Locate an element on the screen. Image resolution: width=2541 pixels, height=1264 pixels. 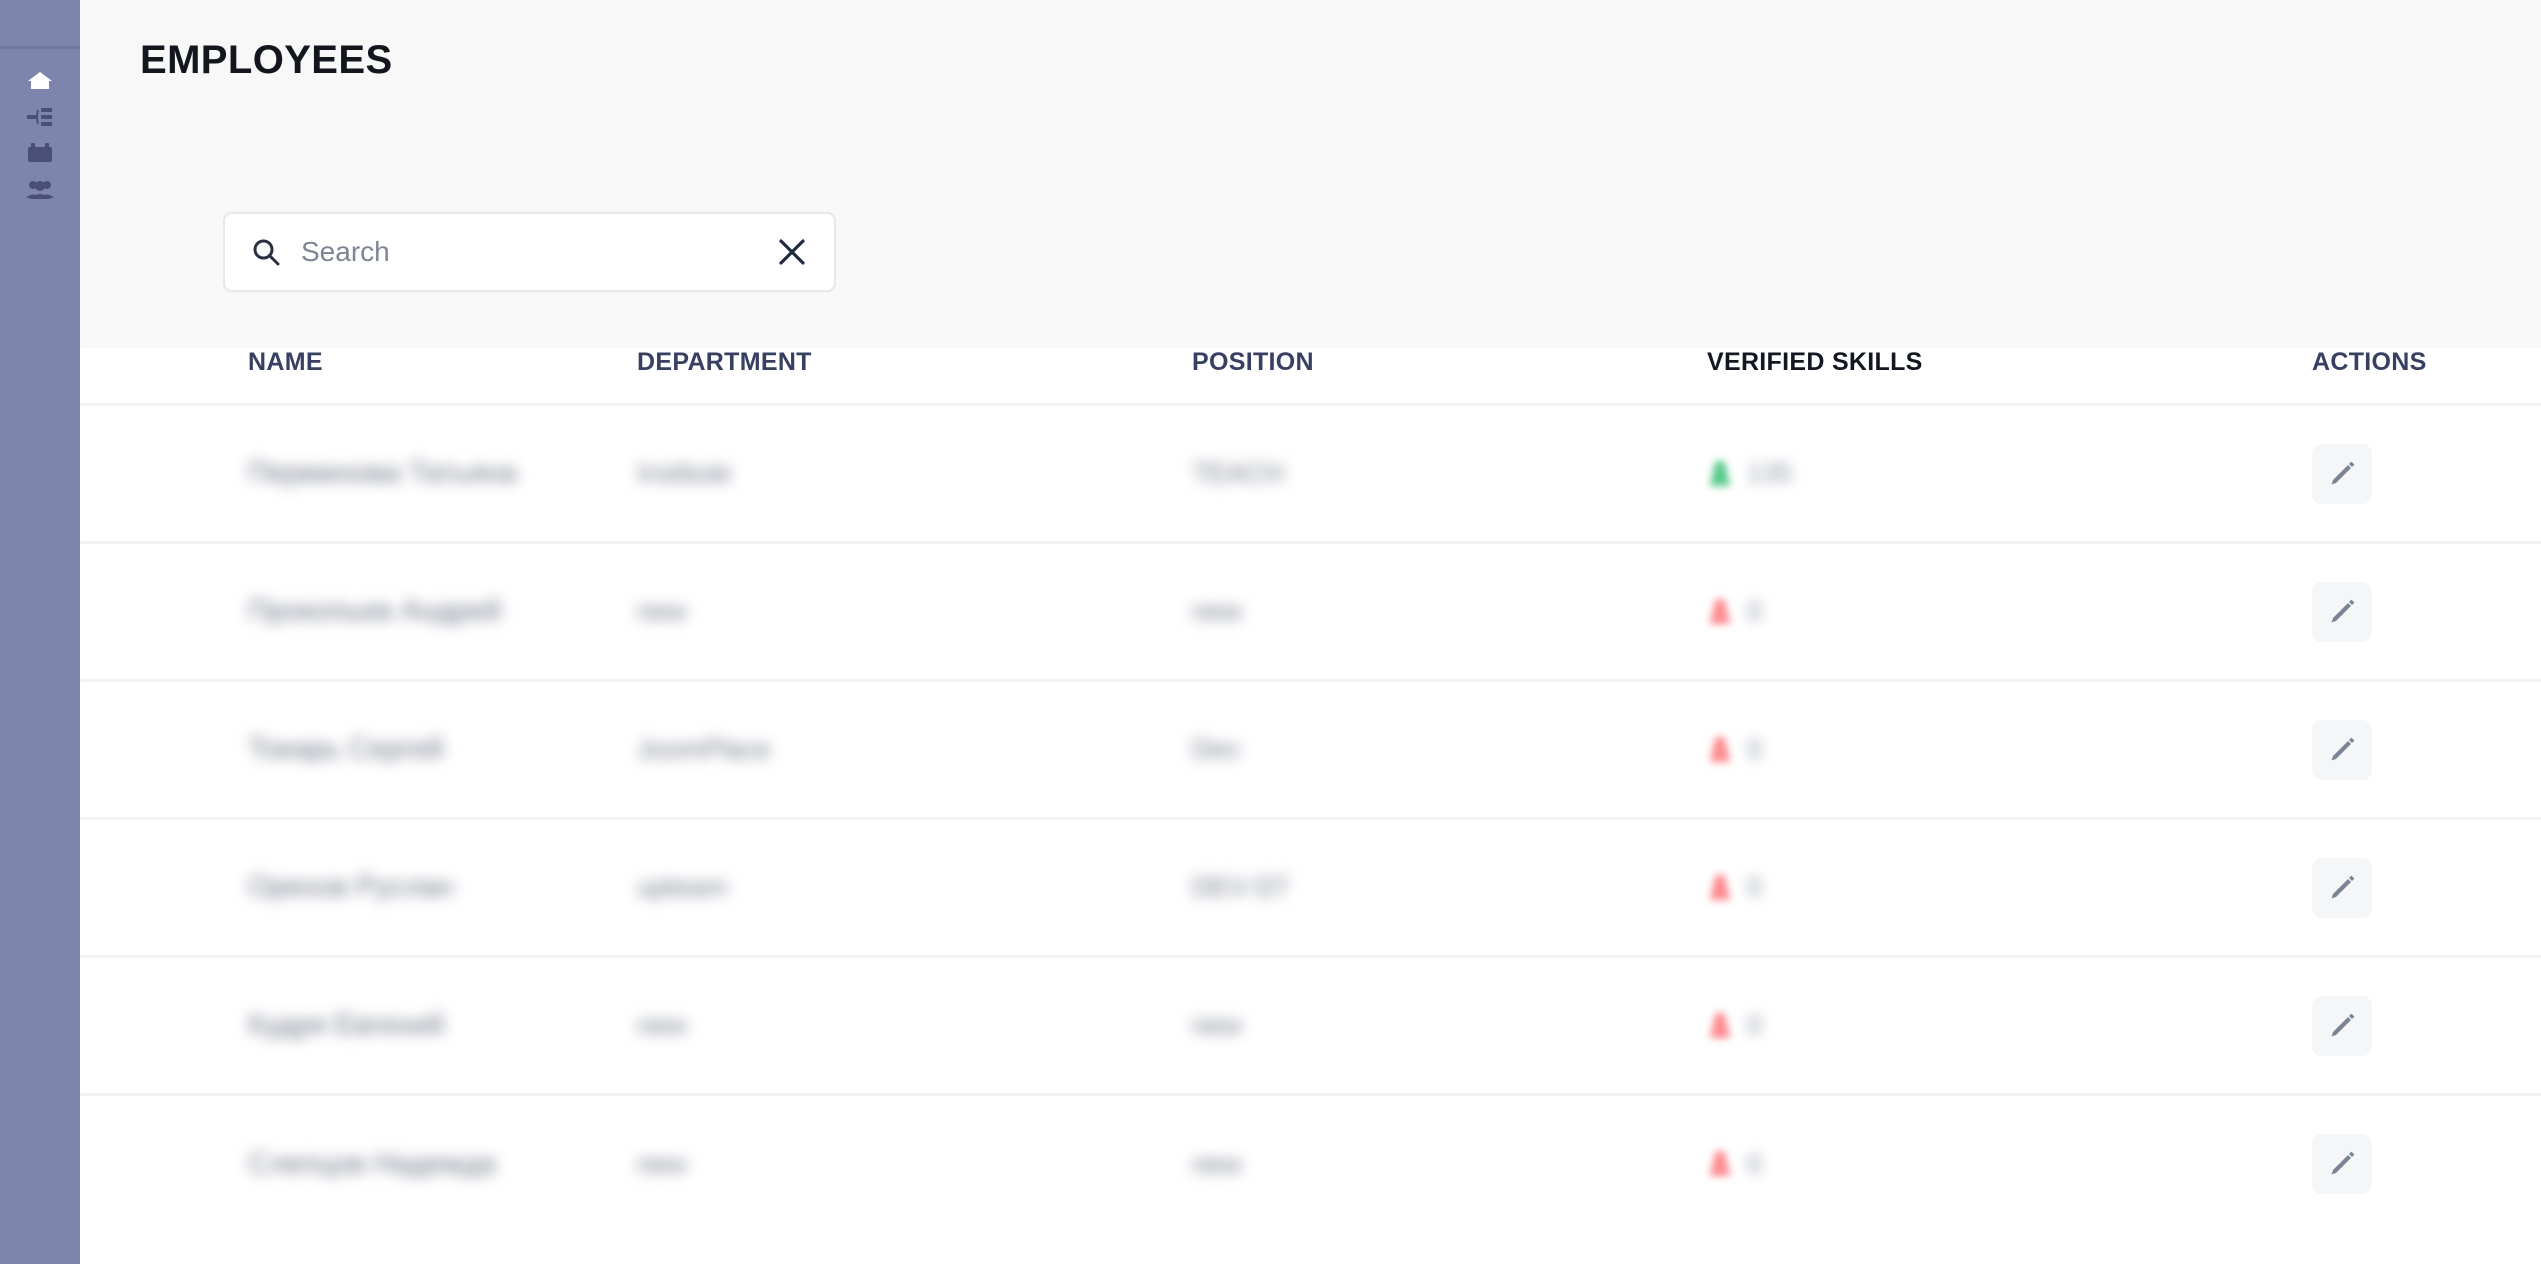
employee-position: TEACH is located at coordinates (1238, 473).